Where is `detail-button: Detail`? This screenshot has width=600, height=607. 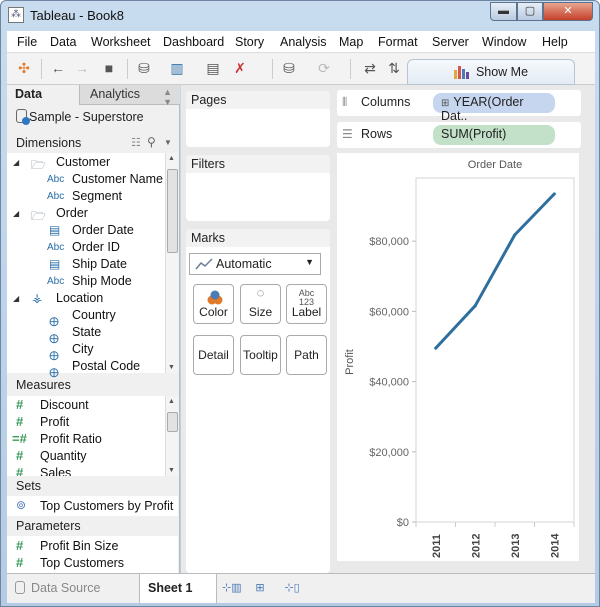
detail-button: Detail is located at coordinates (213, 355).